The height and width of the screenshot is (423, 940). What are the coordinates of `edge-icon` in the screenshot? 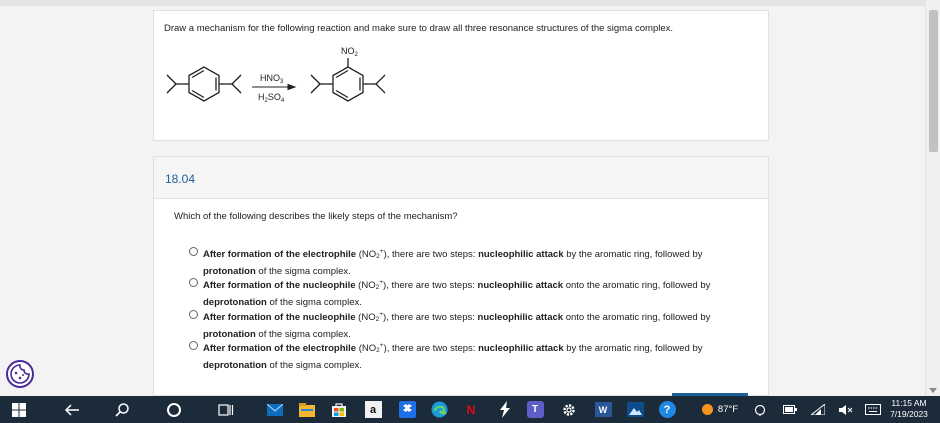 It's located at (439, 409).